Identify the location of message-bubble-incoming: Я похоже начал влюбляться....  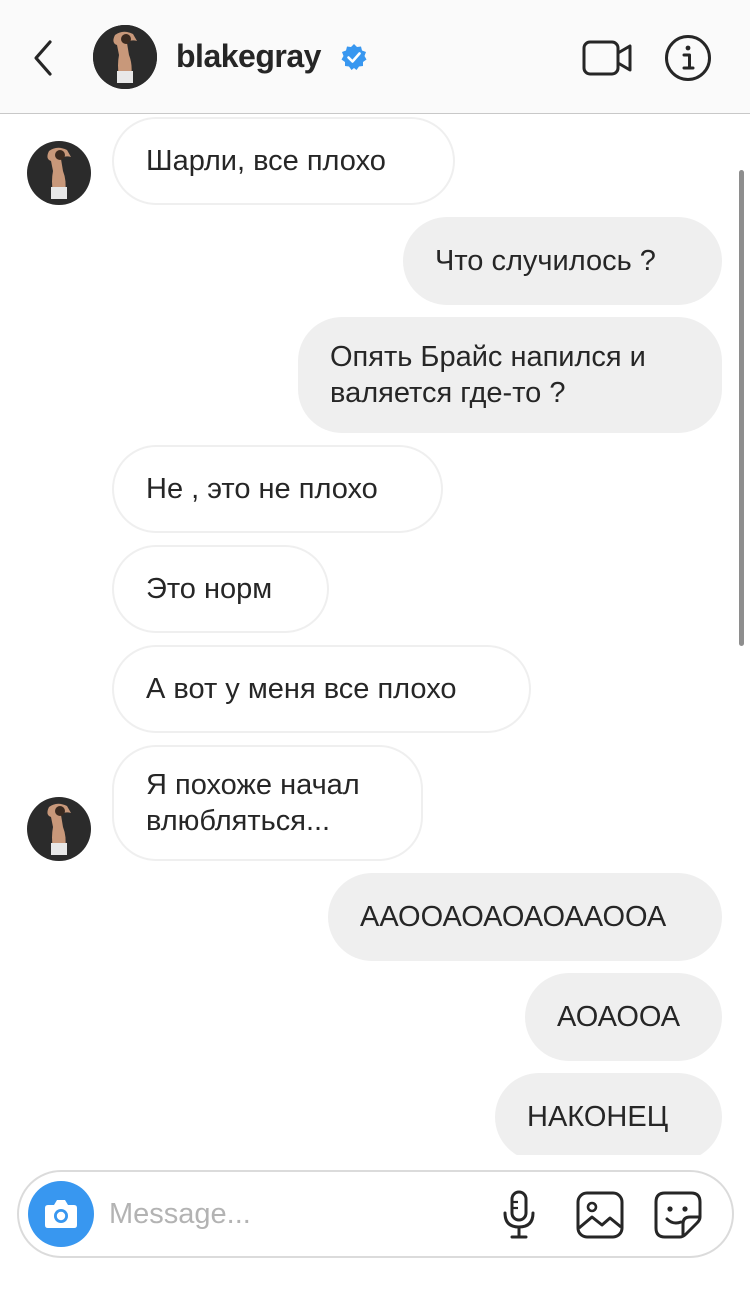
(267, 803).